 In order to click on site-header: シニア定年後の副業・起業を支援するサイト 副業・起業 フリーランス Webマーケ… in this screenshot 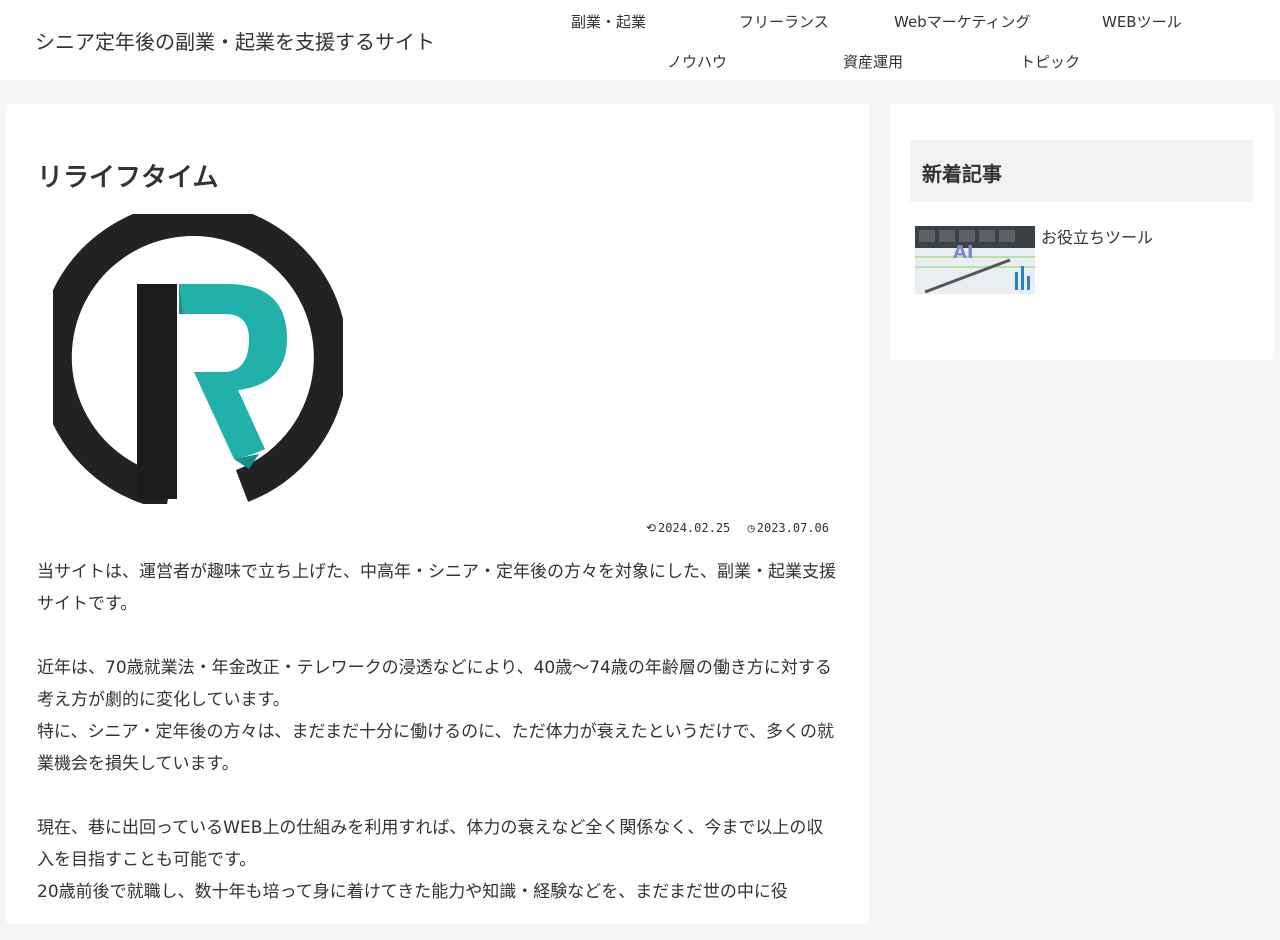, I will do `click(640, 40)`.